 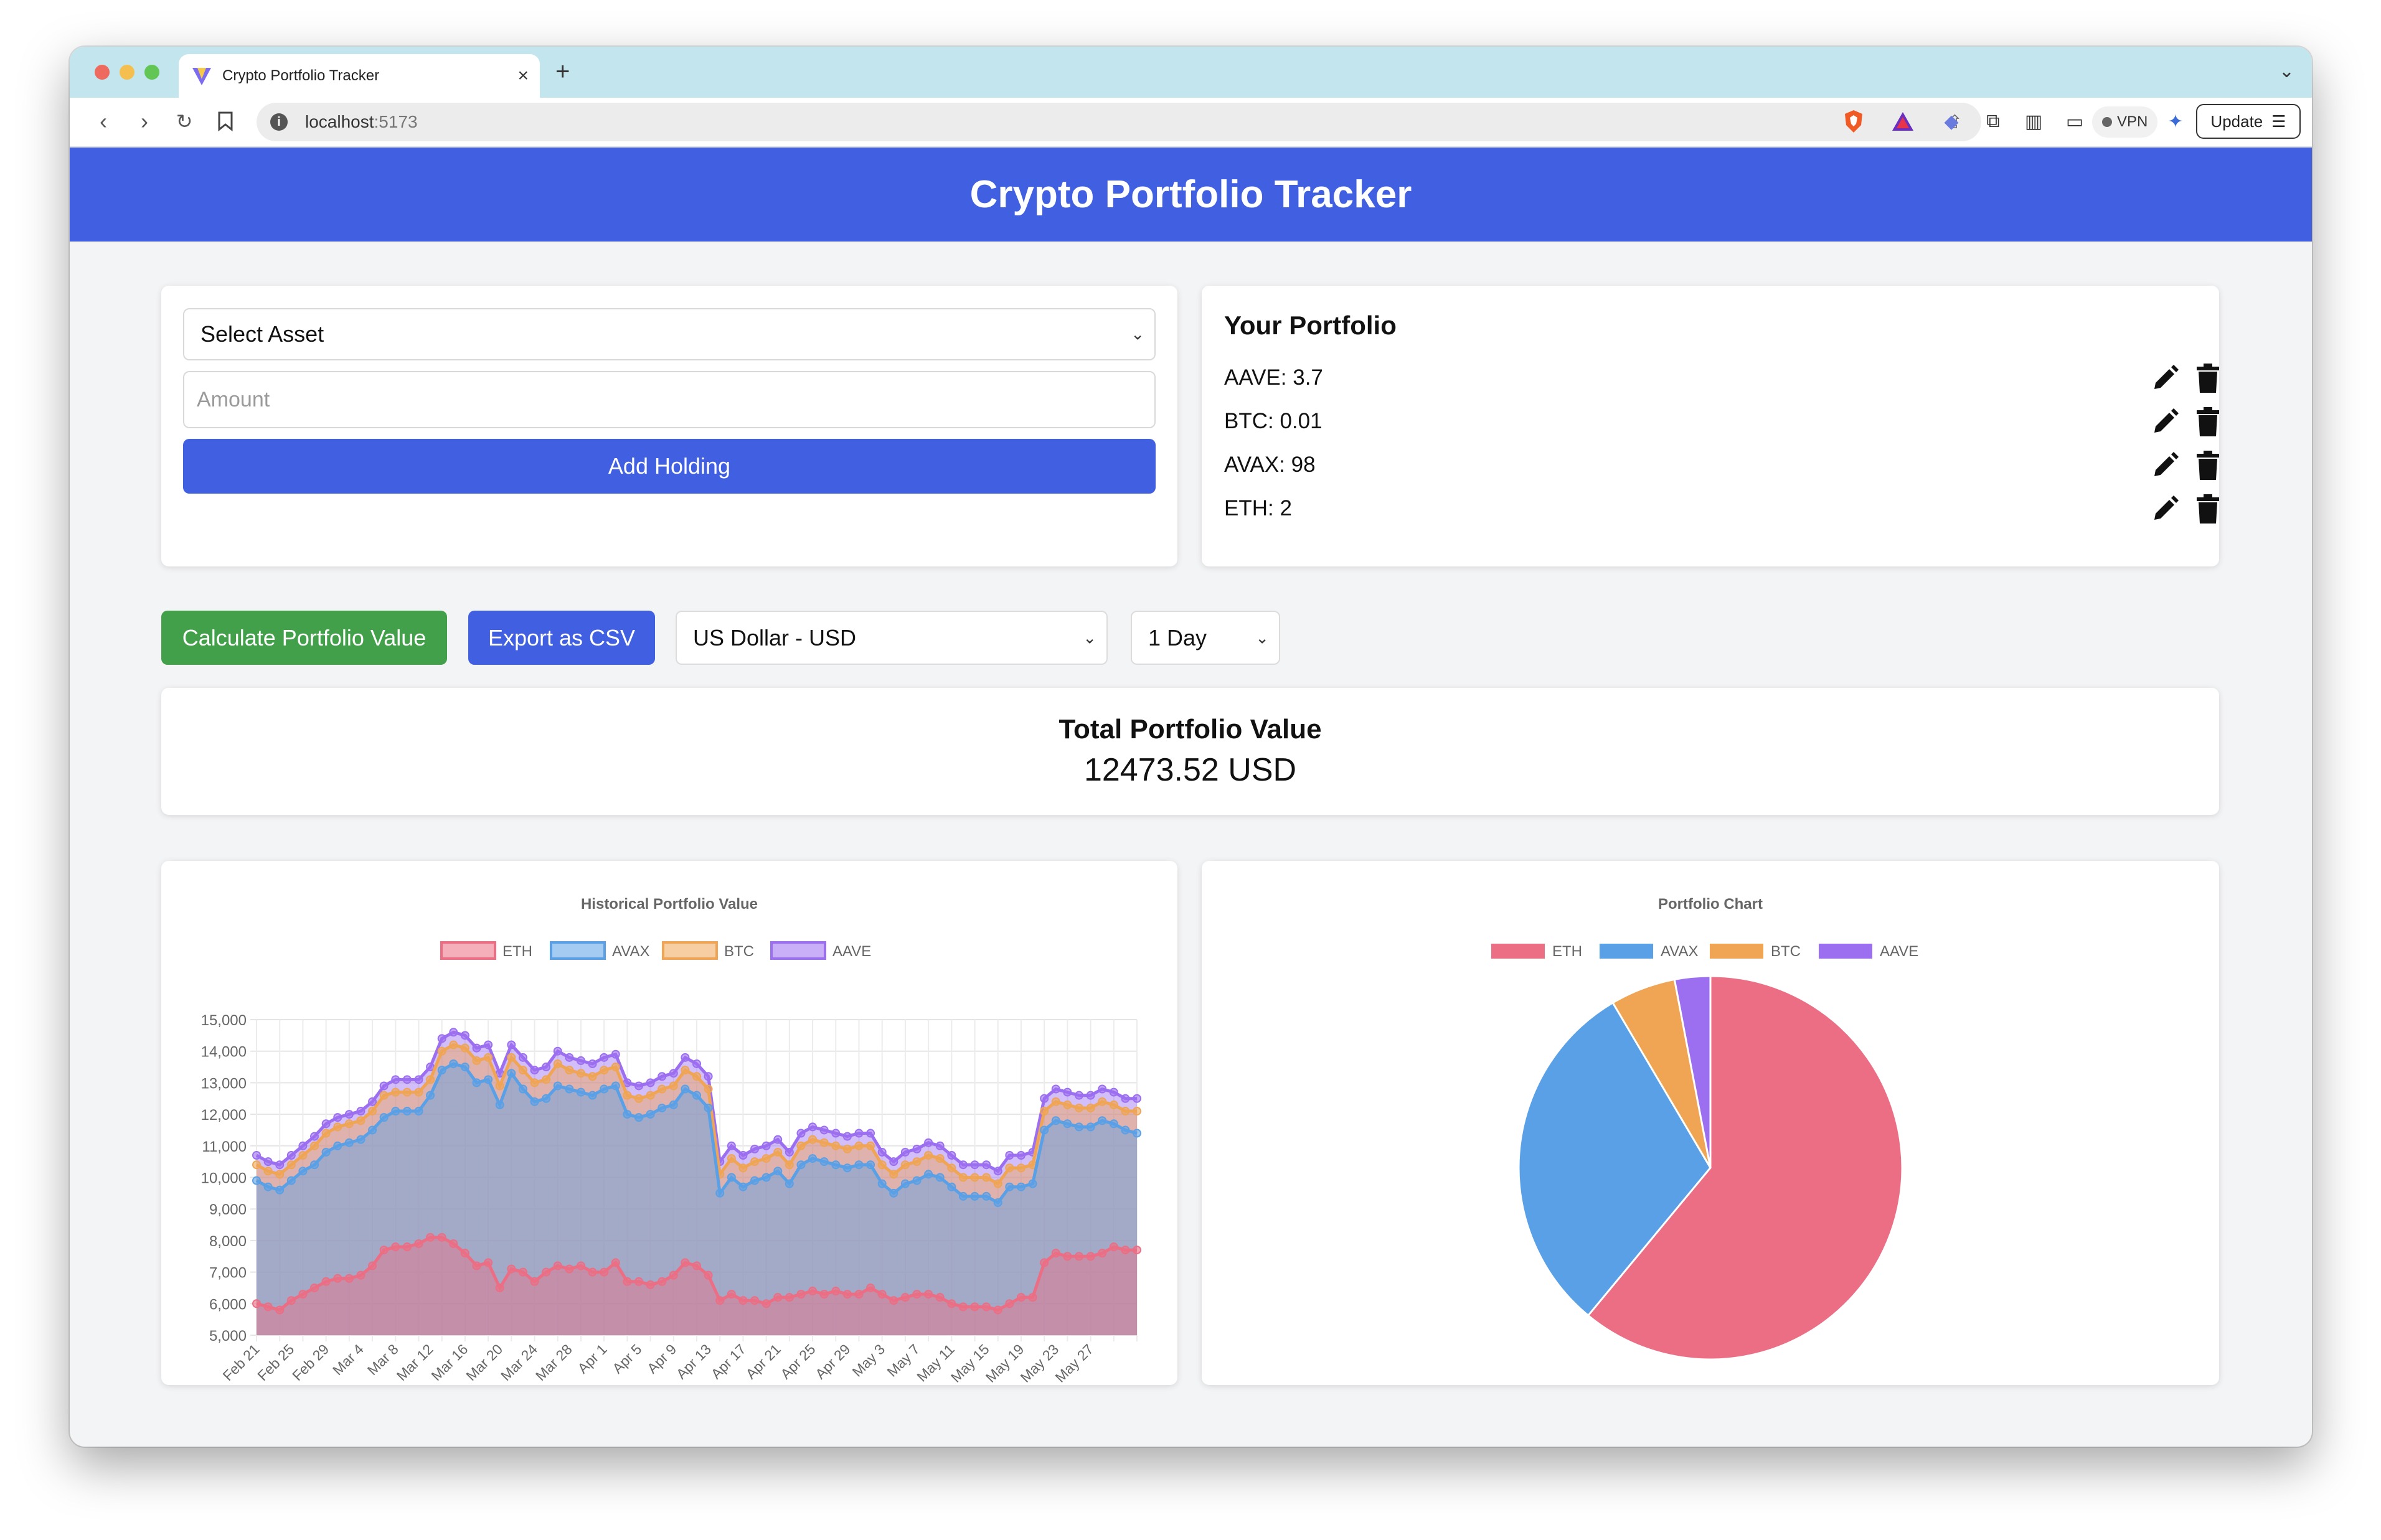 I want to click on browser-tab: Crypto Portfolio Tracker ×, so click(x=359, y=76).